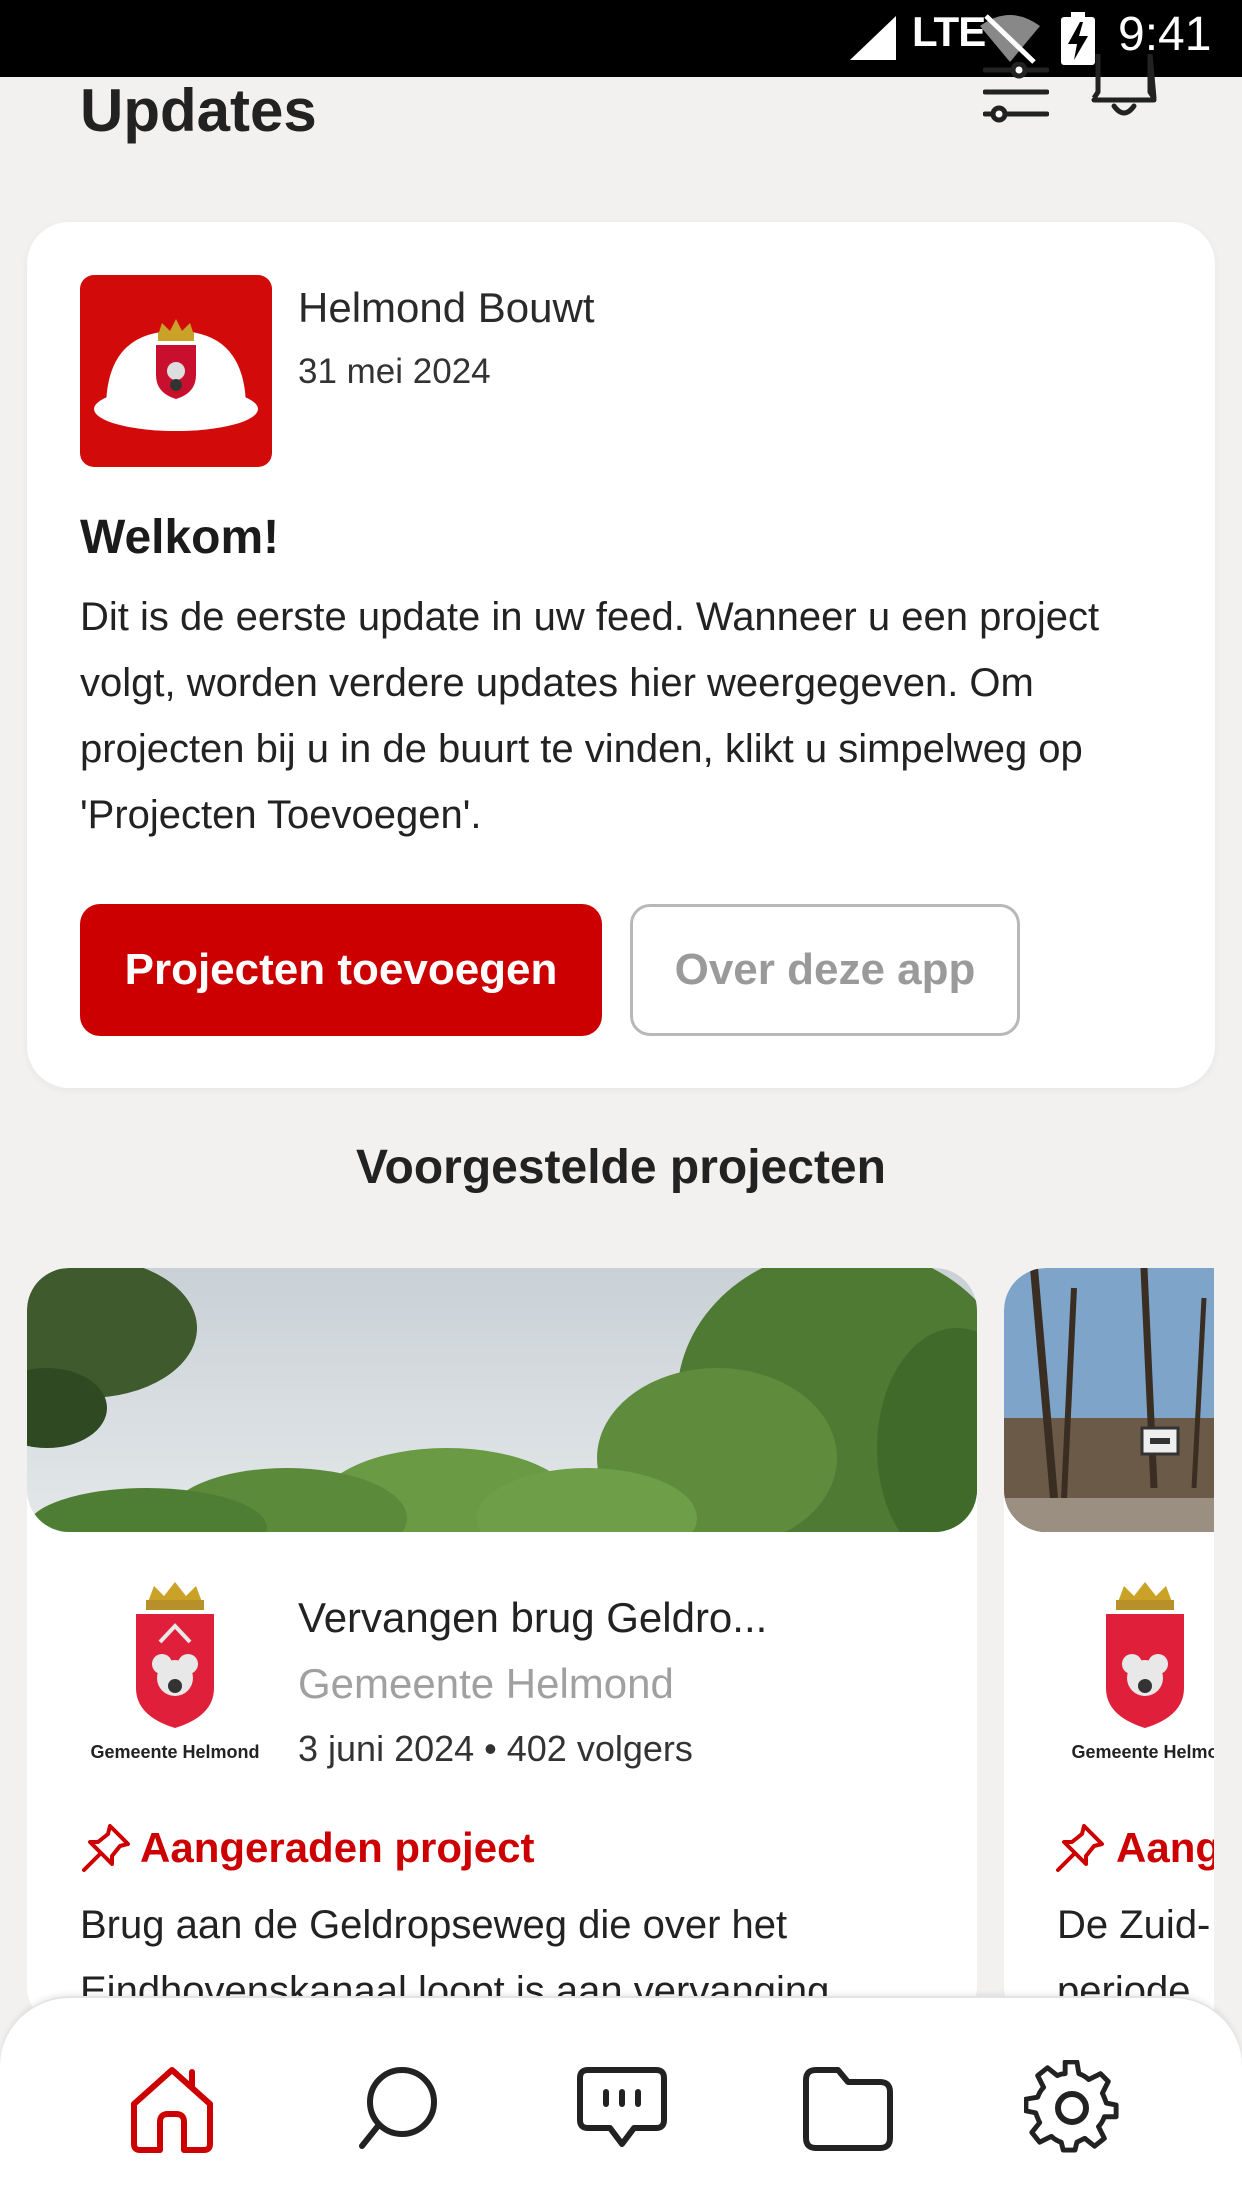  What do you see at coordinates (495, 1748) in the screenshot?
I see `project-meta: 3 juni 2024 • 402 volgers` at bounding box center [495, 1748].